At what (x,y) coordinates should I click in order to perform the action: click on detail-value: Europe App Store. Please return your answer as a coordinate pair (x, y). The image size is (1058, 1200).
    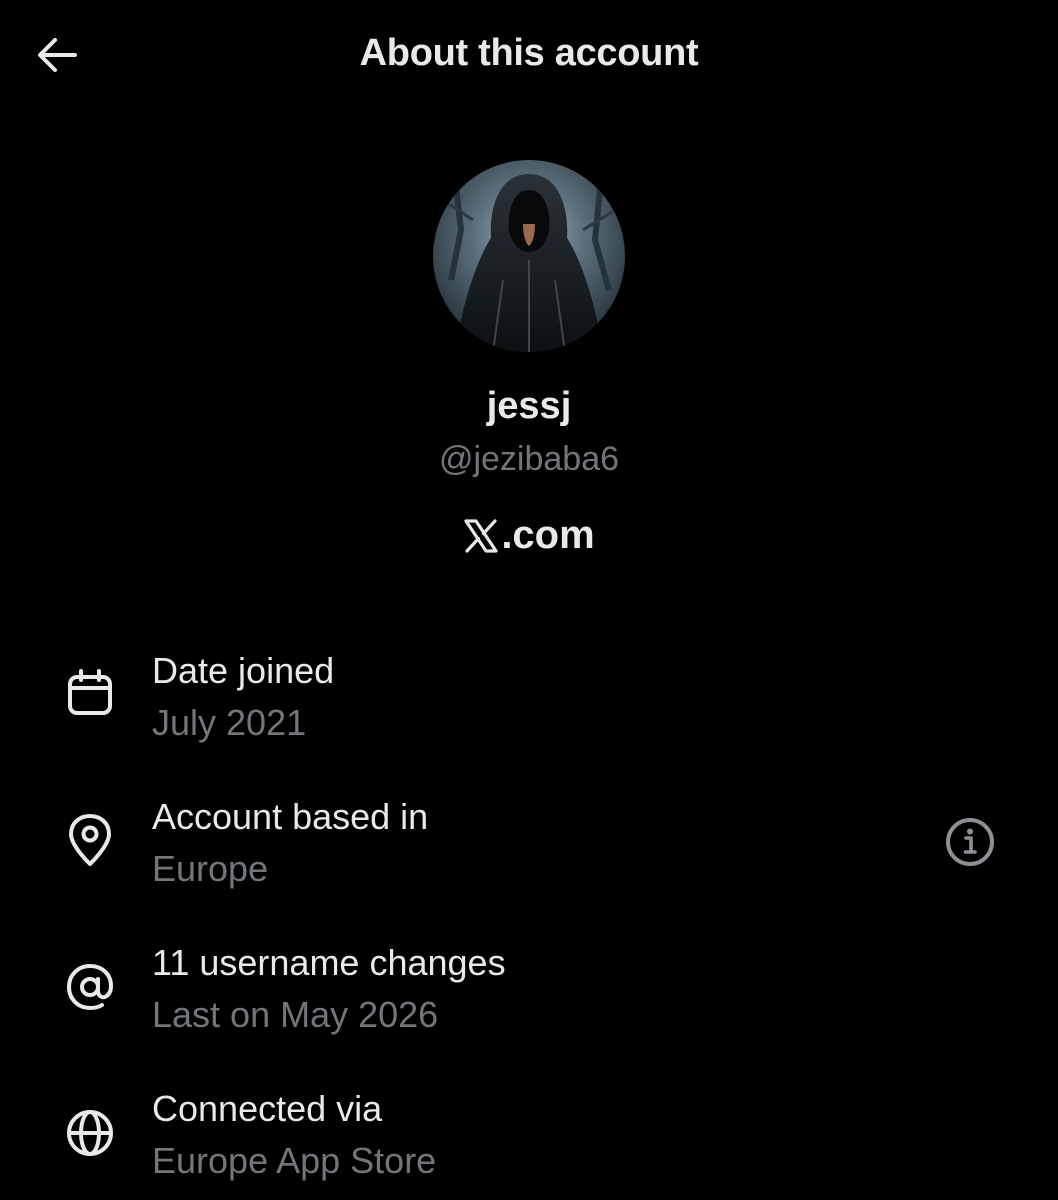
    Looking at the image, I should click on (294, 1160).